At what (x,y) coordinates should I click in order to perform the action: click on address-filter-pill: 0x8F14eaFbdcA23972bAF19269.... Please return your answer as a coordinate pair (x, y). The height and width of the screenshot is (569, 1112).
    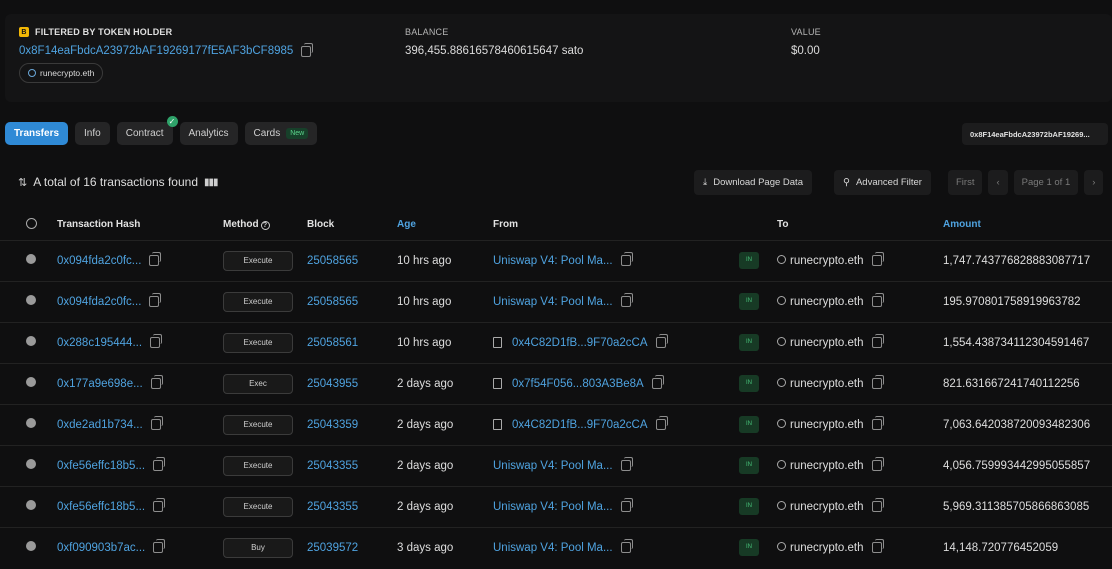
    Looking at the image, I should click on (1035, 134).